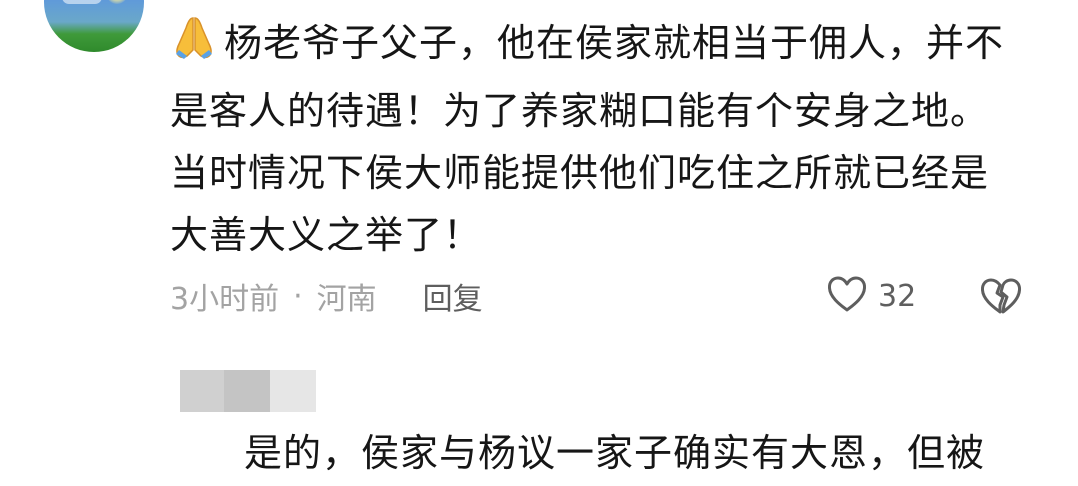 This screenshot has width=1078, height=486. What do you see at coordinates (847, 296) in the screenshot?
I see `heart-icon` at bounding box center [847, 296].